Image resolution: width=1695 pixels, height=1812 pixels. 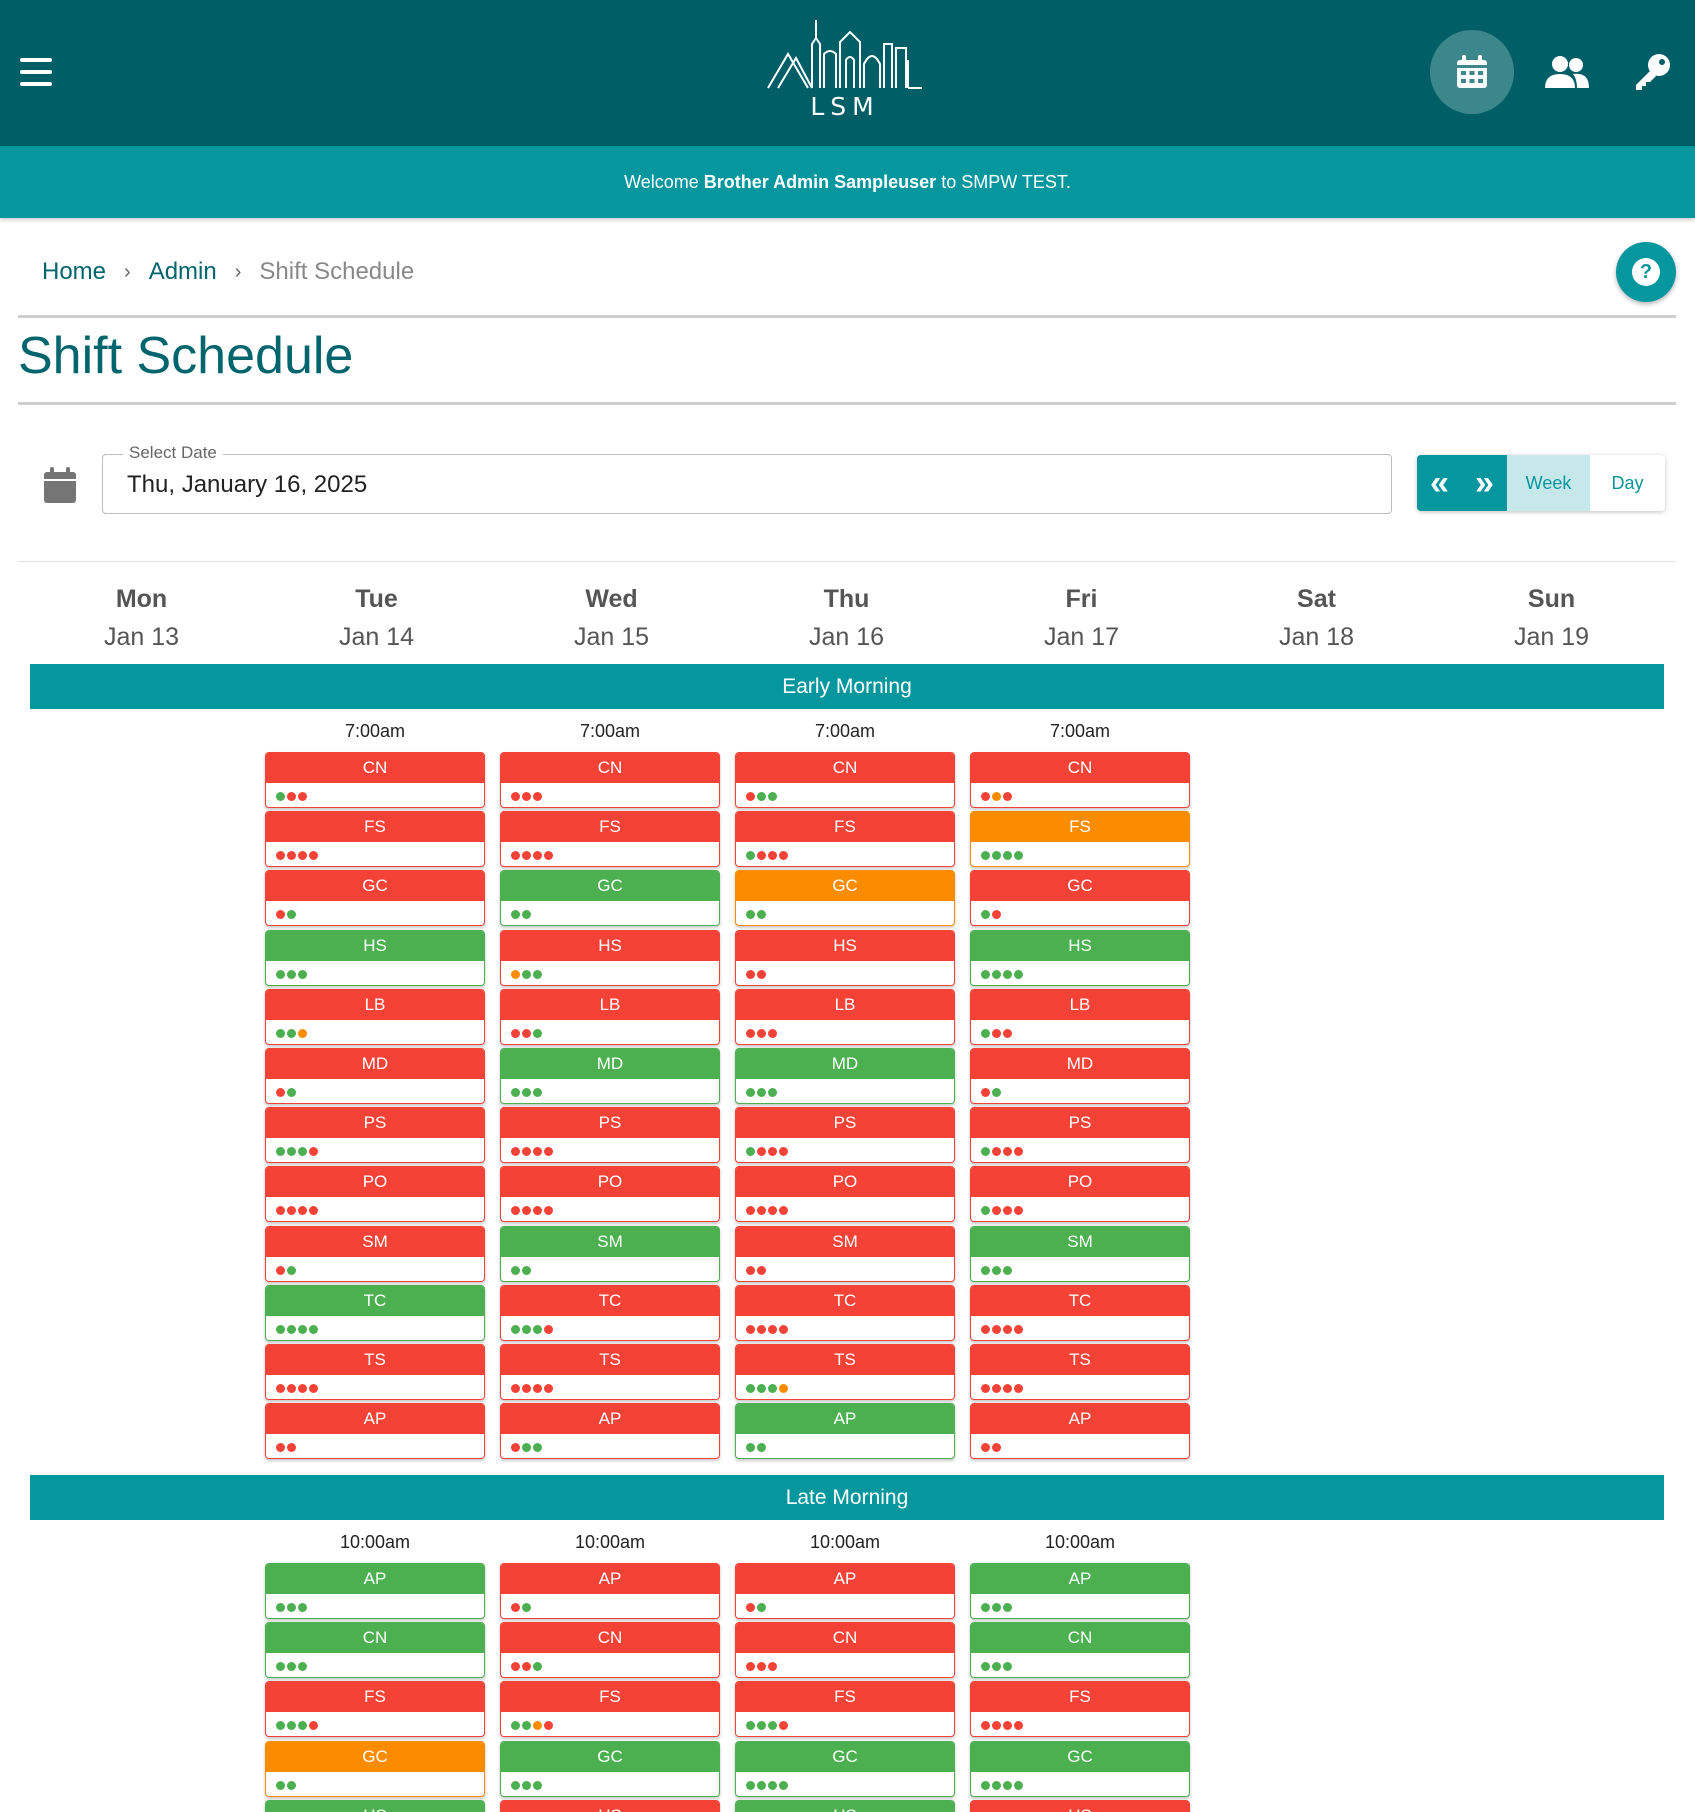 I want to click on help-button: ?, so click(x=1646, y=272).